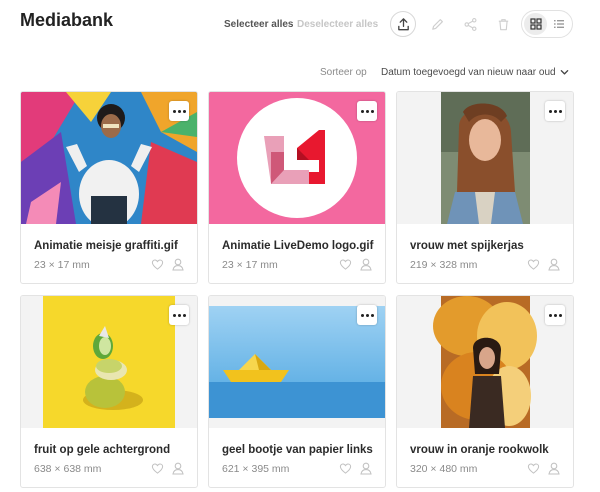  I want to click on grid-view-icon, so click(535, 24).